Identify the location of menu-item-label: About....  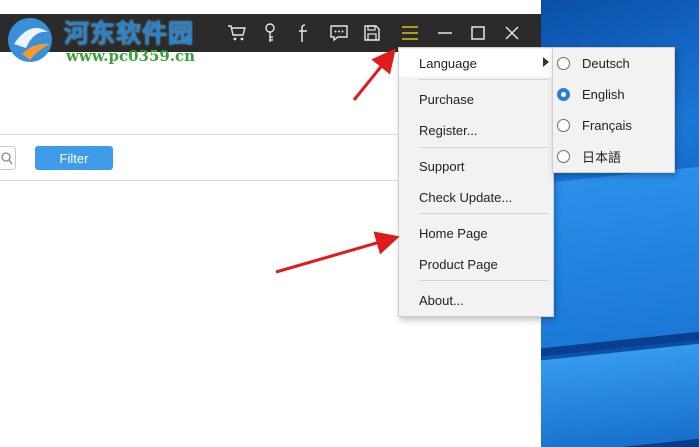
(441, 300).